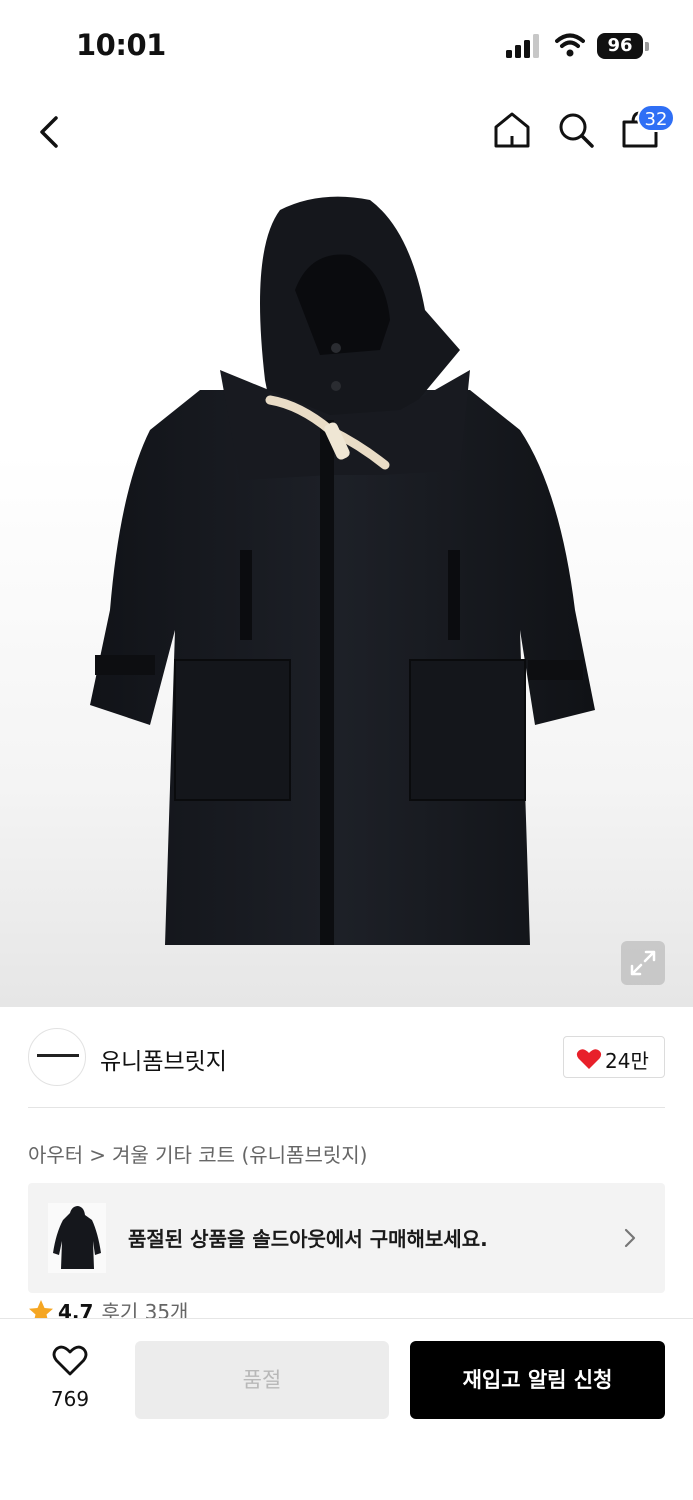  What do you see at coordinates (537, 1380) in the screenshot?
I see `restock-alert-button: 재입고 알림 신청` at bounding box center [537, 1380].